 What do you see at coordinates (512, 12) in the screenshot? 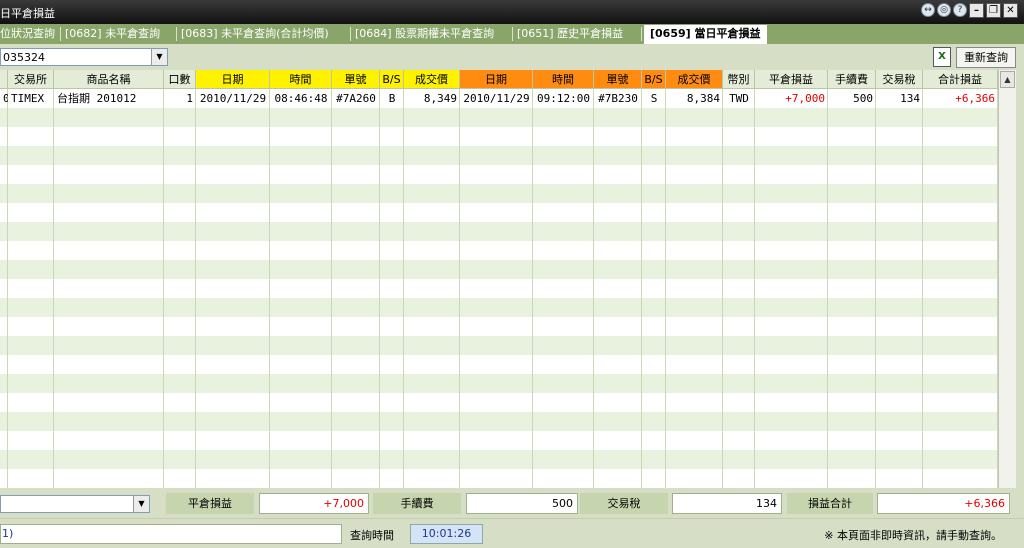
I see `title-bar: 日平倉損益 ↔ ◎ ? – ❐ ✕` at bounding box center [512, 12].